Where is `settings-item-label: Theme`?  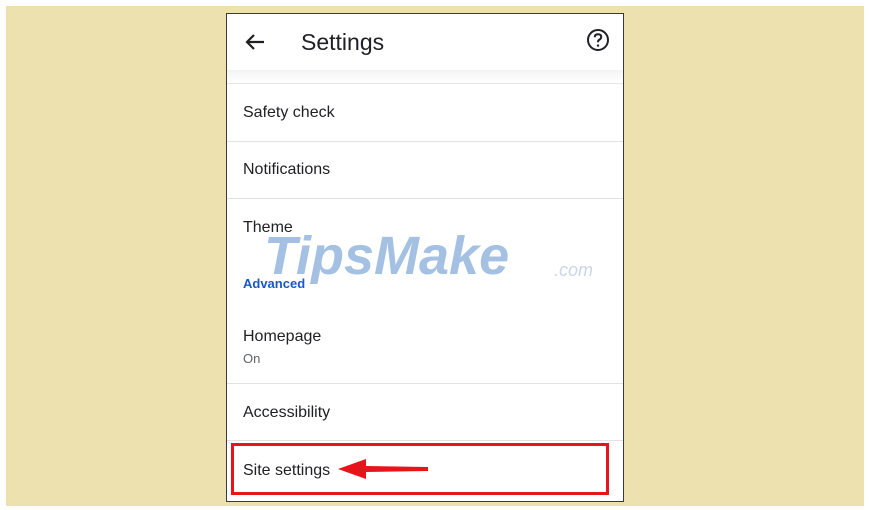 settings-item-label: Theme is located at coordinates (268, 227).